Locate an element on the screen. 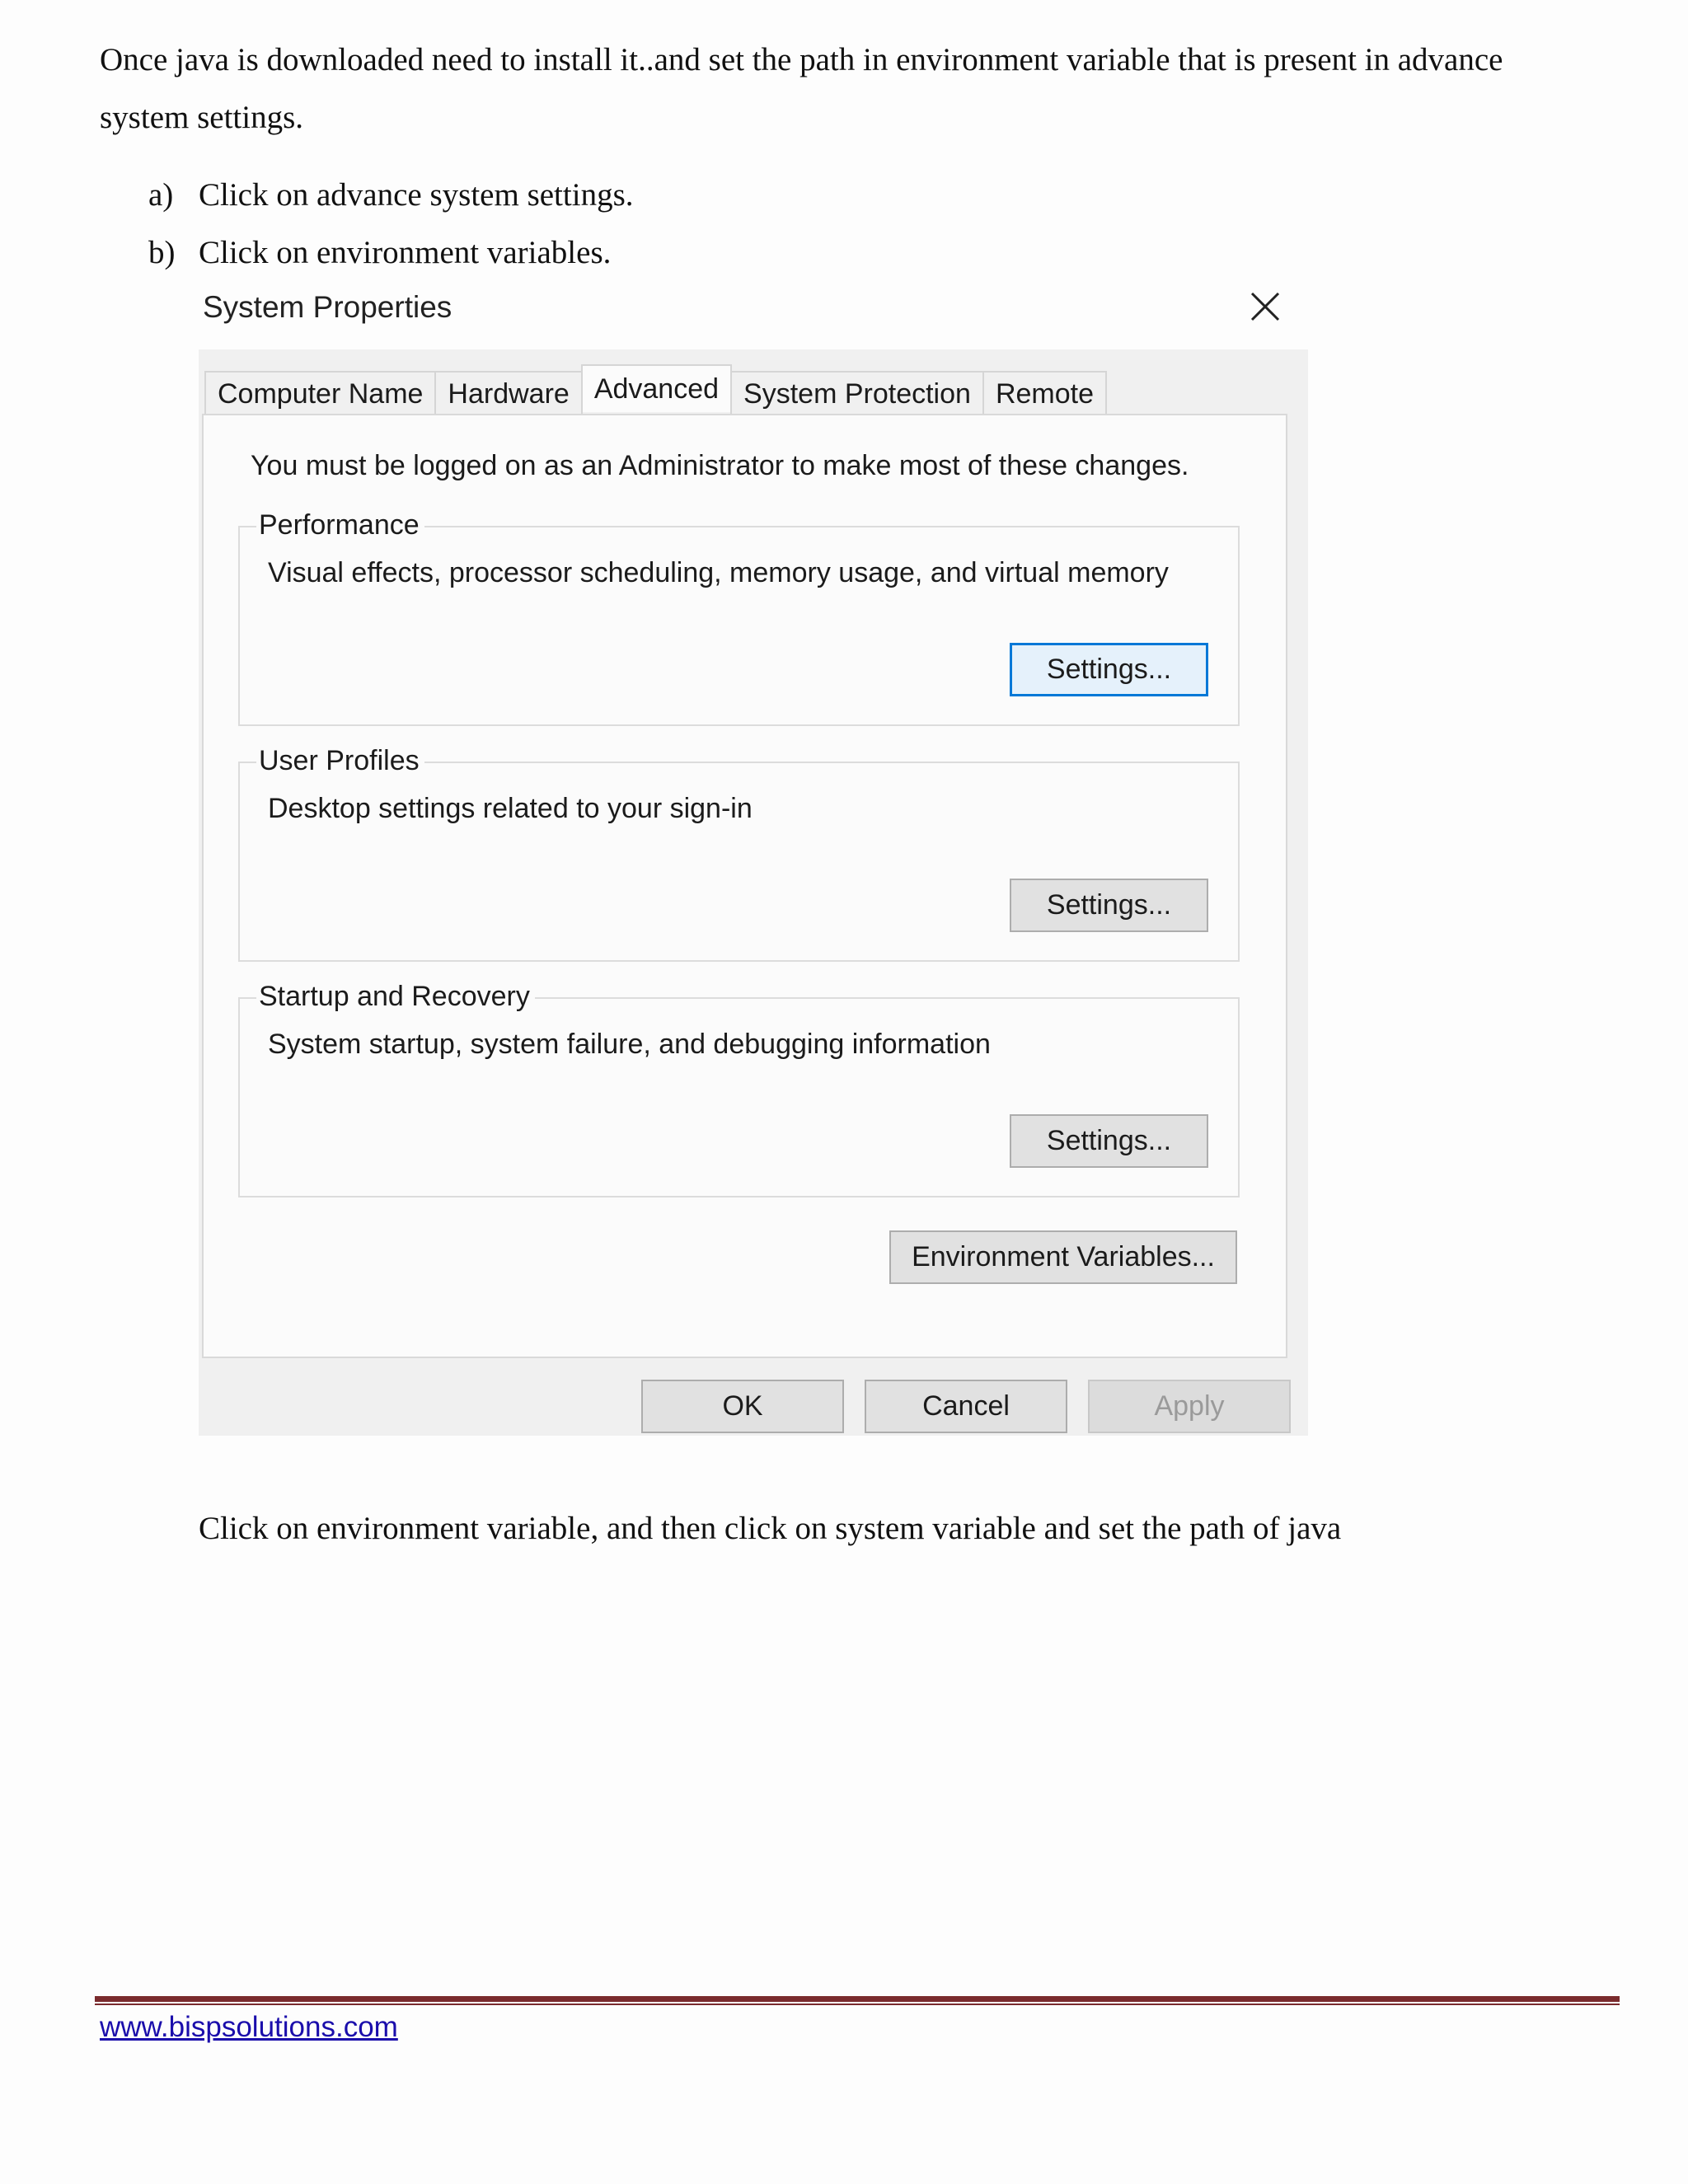  step-text: Click on advance system settings. is located at coordinates (417, 195).